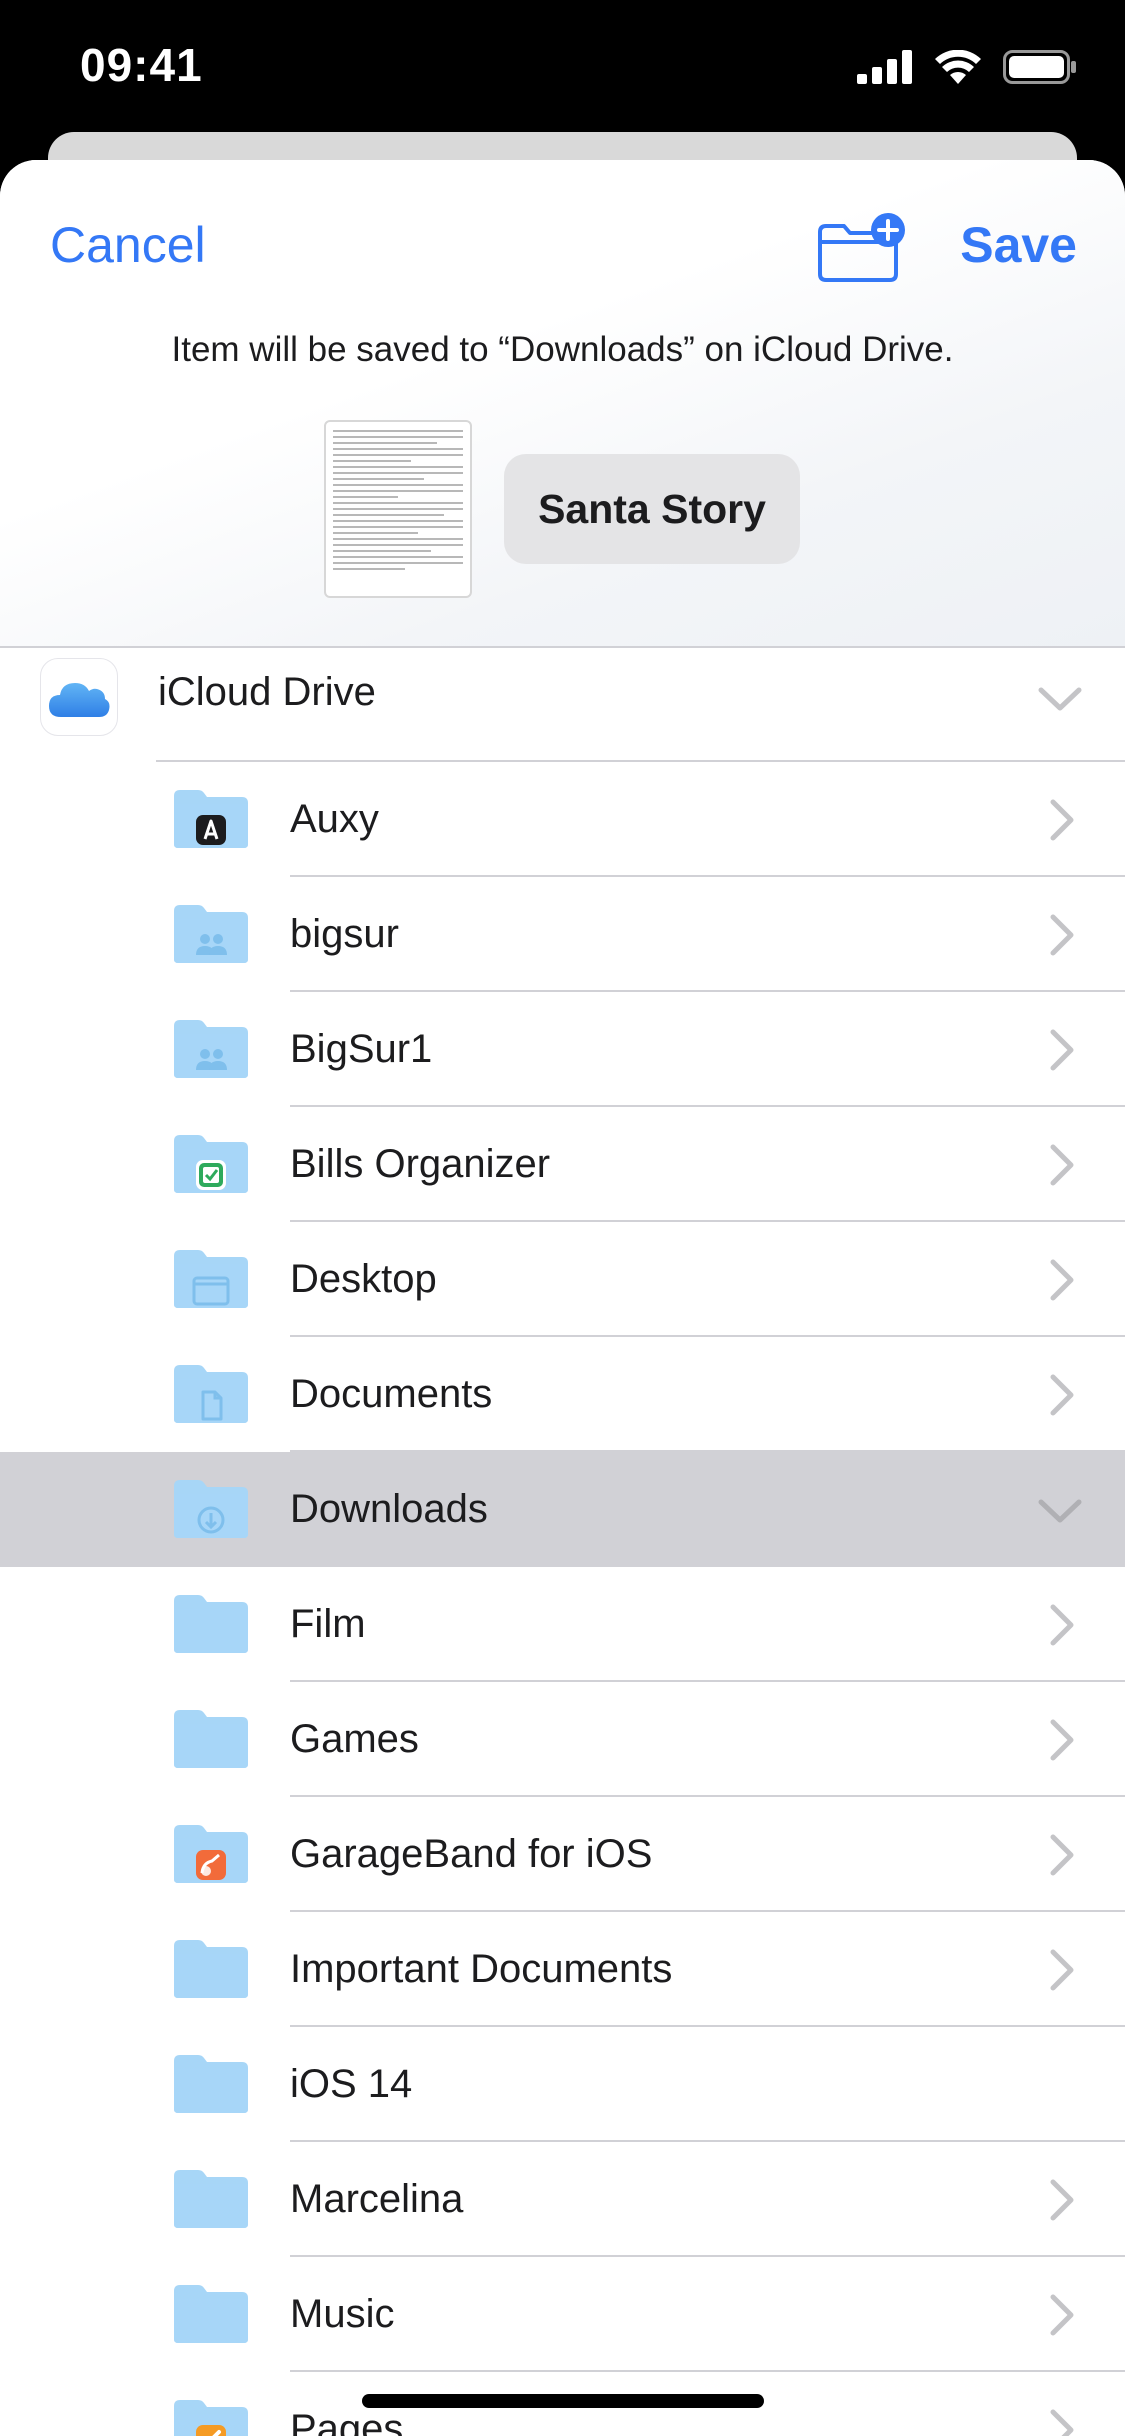 This screenshot has width=1125, height=2436. Describe the element at coordinates (211, 2417) in the screenshot. I see `pages-app-folder-icon` at that location.